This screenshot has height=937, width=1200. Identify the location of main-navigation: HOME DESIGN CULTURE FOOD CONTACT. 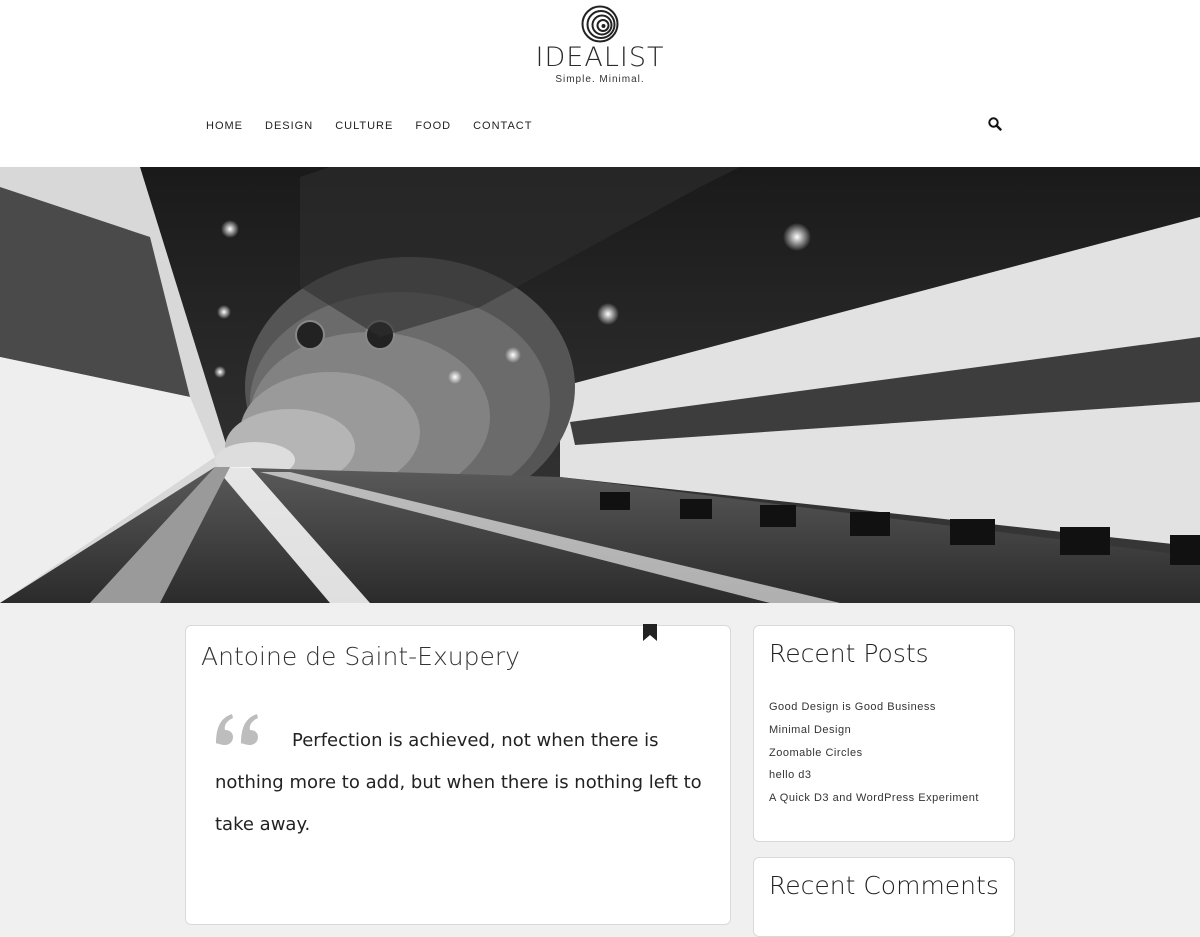
(380, 126).